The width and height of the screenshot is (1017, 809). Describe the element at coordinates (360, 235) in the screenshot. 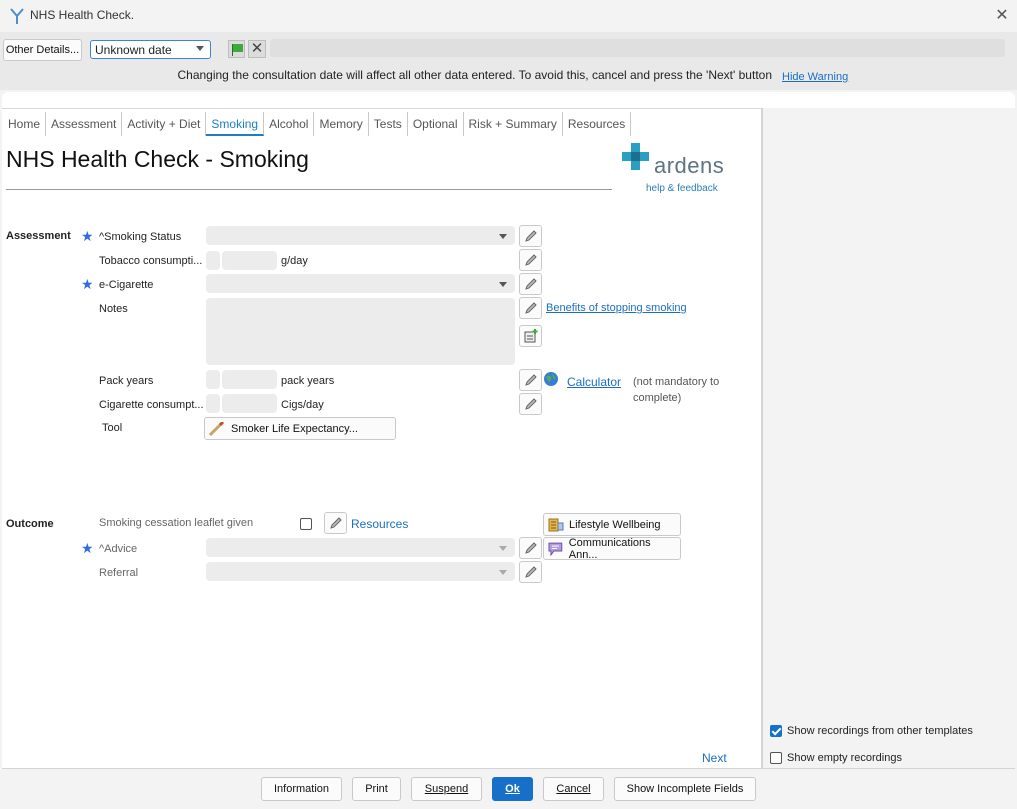

I see `smoking-status-select` at that location.